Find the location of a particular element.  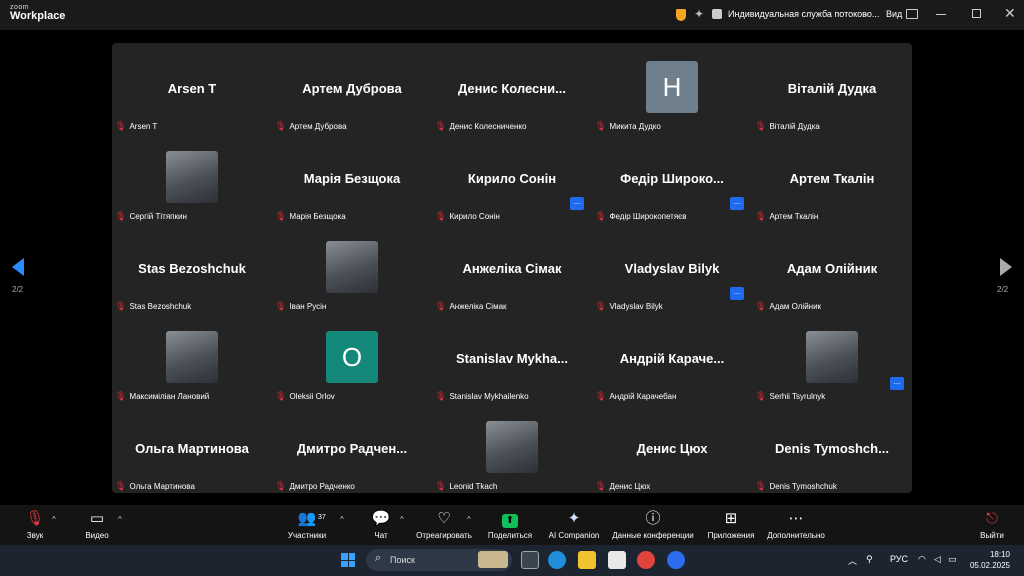

ai-companion-button: ✦ AI Companion is located at coordinates (574, 525).